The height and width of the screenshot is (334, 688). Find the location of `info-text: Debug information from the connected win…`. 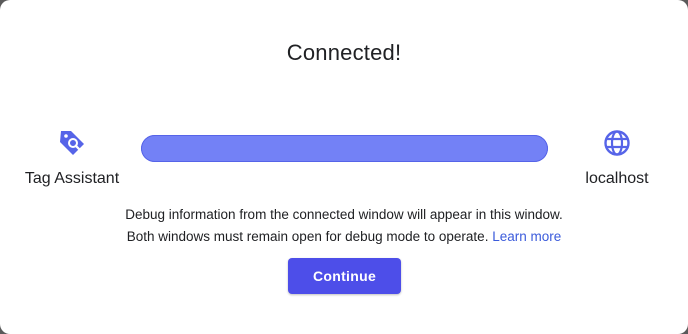

info-text: Debug information from the connected win… is located at coordinates (344, 226).